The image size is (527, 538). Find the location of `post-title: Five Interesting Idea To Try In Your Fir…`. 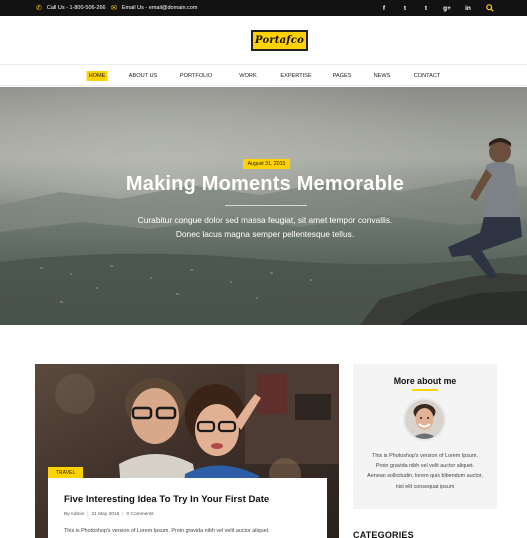

post-title: Five Interesting Idea To Try In Your Fir… is located at coordinates (166, 499).